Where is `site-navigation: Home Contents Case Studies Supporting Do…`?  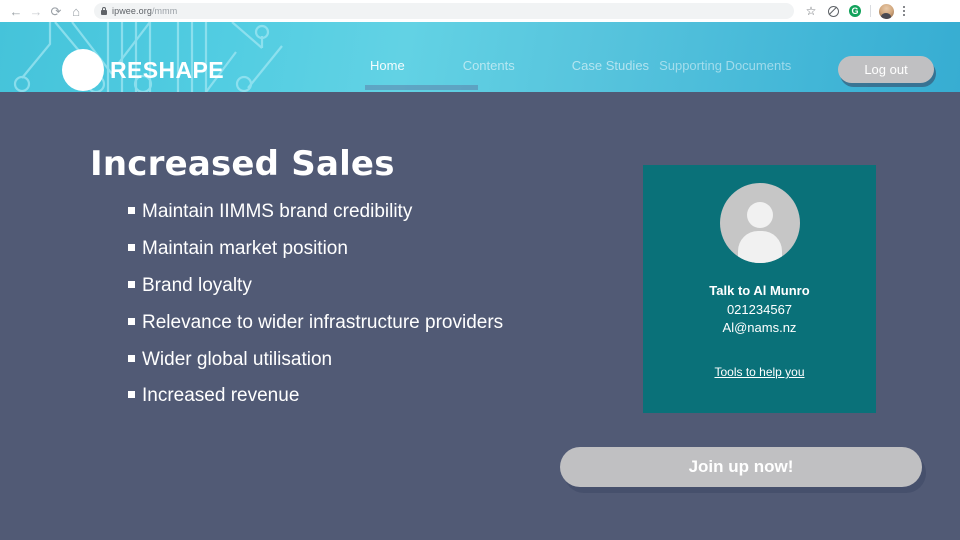
site-navigation: Home Contents Case Studies Supporting Do… is located at coordinates (578, 74).